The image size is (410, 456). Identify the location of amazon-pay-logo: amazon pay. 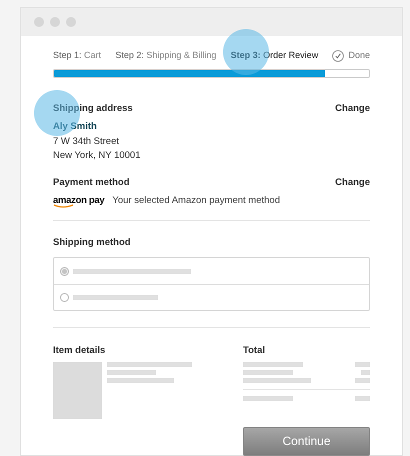
(78, 201).